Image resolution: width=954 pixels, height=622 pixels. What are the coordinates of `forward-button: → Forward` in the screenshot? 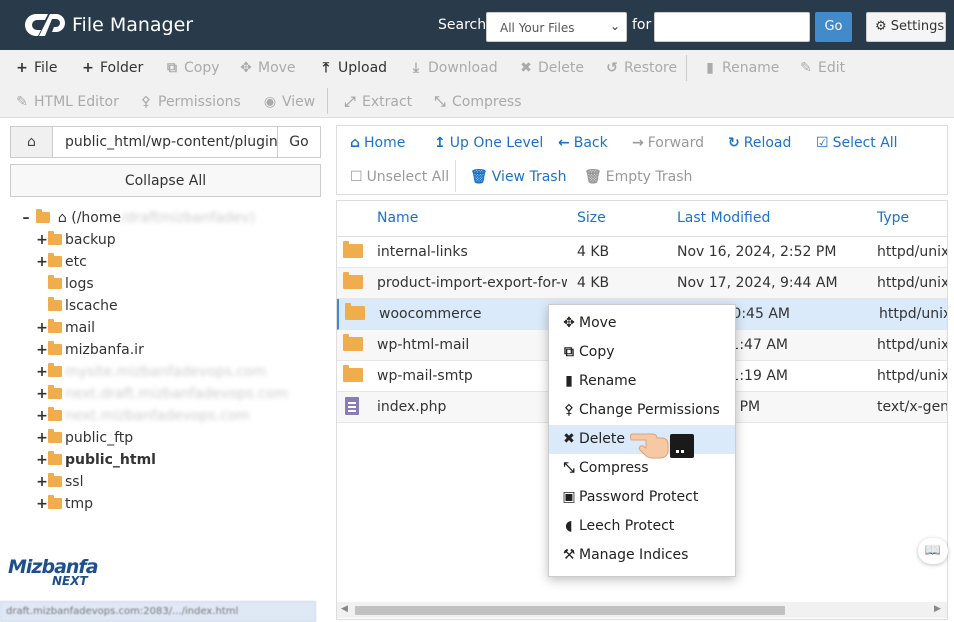 It's located at (668, 143).